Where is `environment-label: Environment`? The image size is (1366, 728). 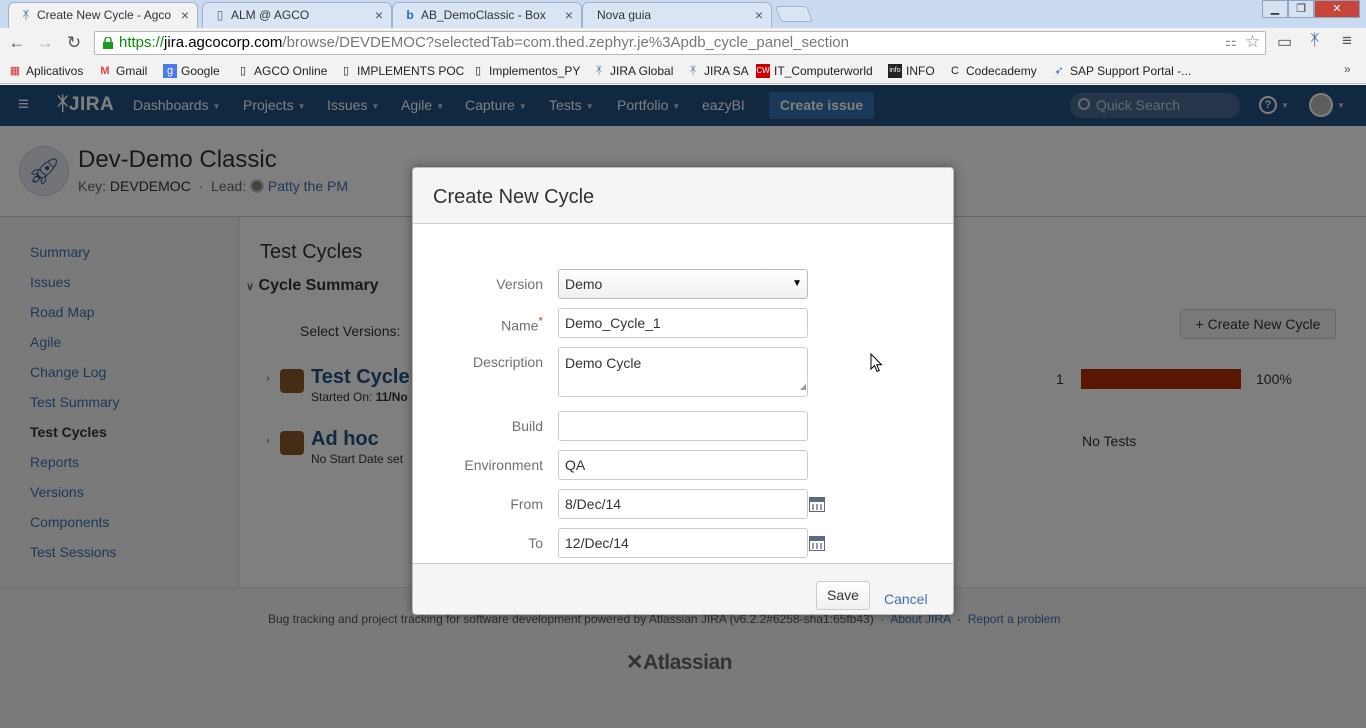 environment-label: Environment is located at coordinates (503, 465).